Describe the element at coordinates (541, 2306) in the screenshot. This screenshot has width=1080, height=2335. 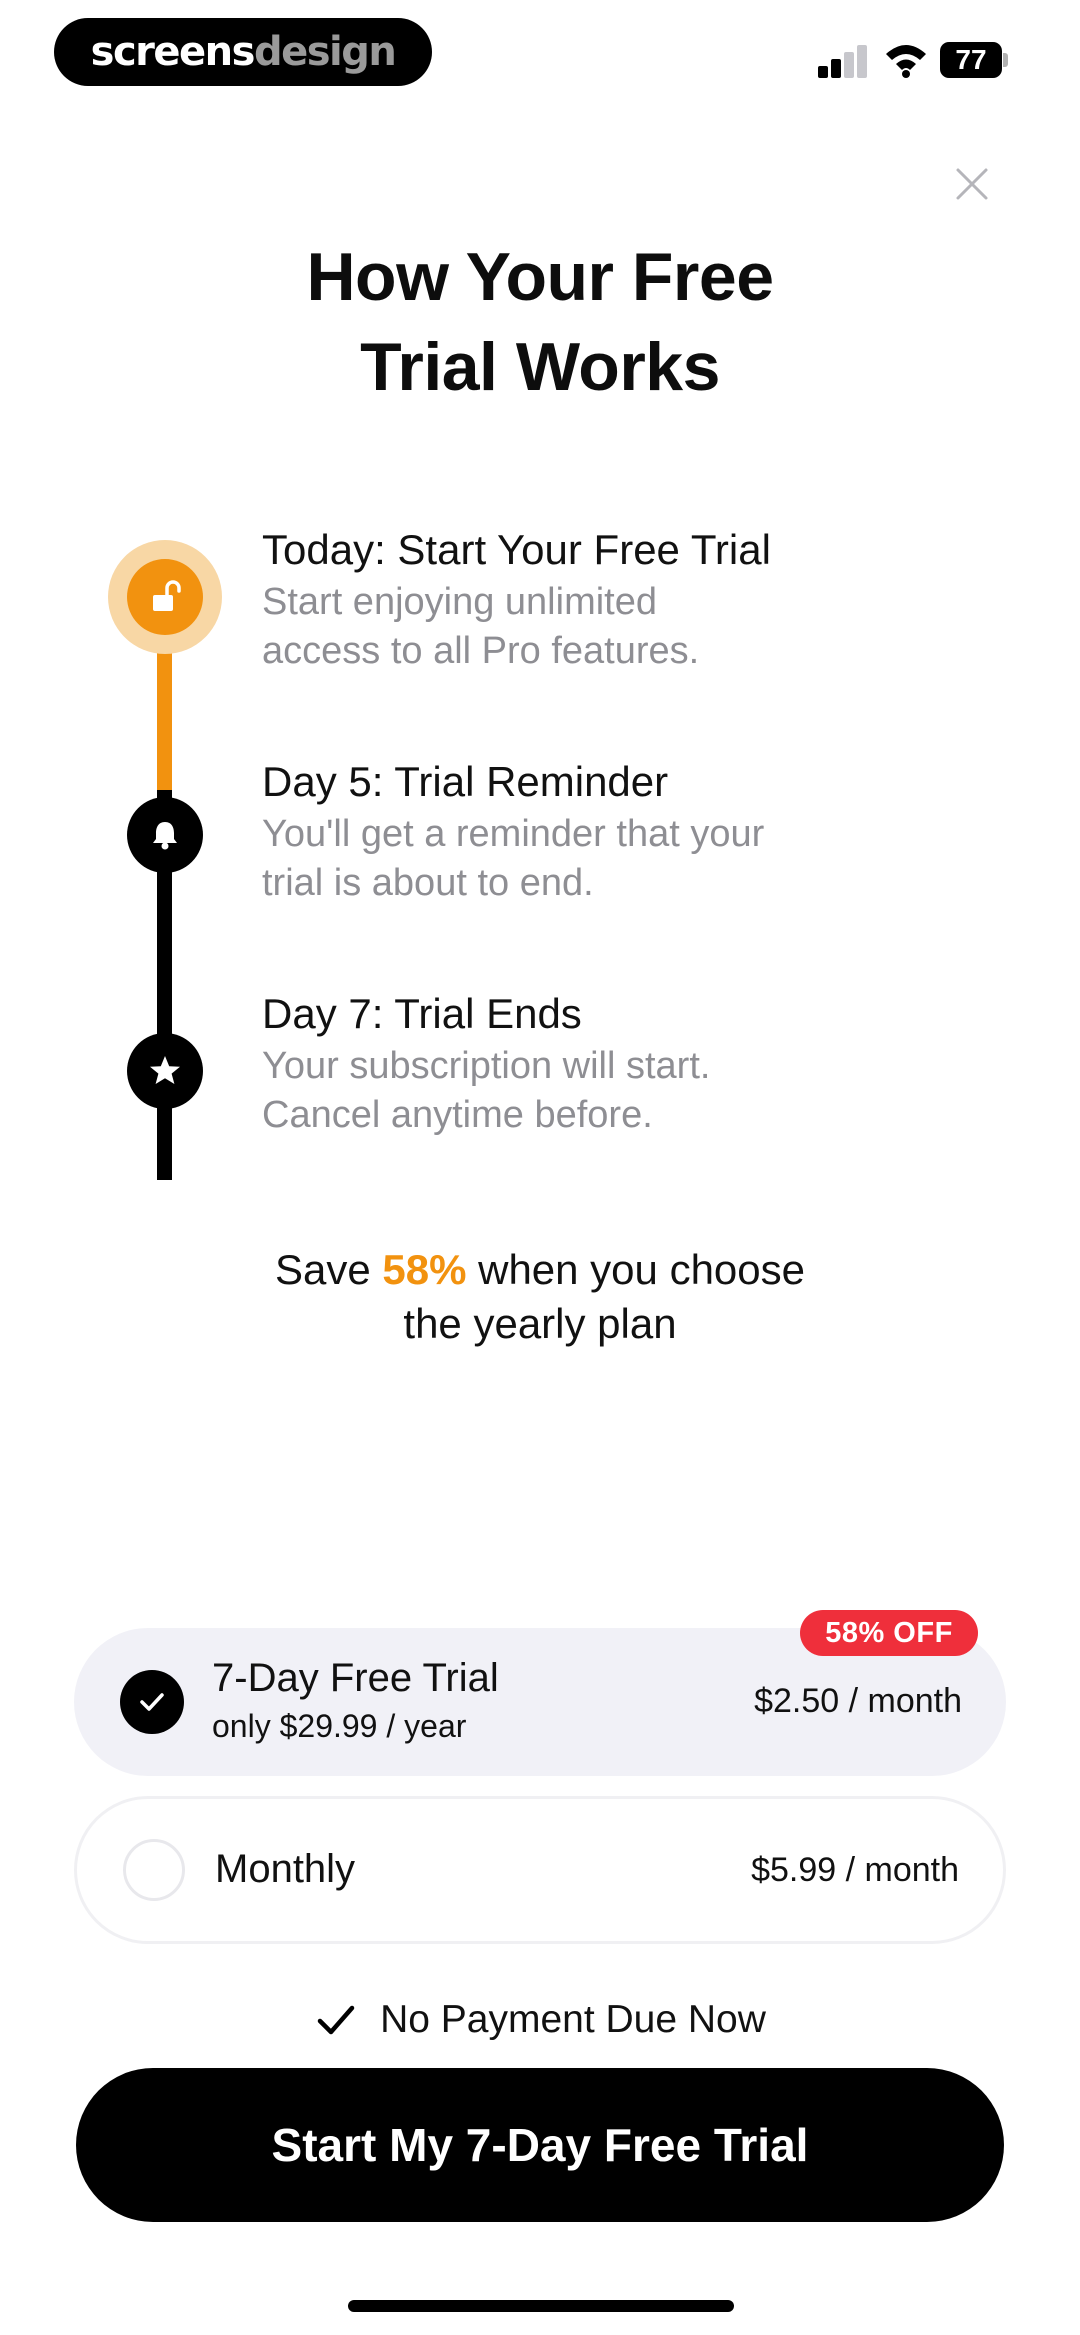
I see `home-indicator` at that location.